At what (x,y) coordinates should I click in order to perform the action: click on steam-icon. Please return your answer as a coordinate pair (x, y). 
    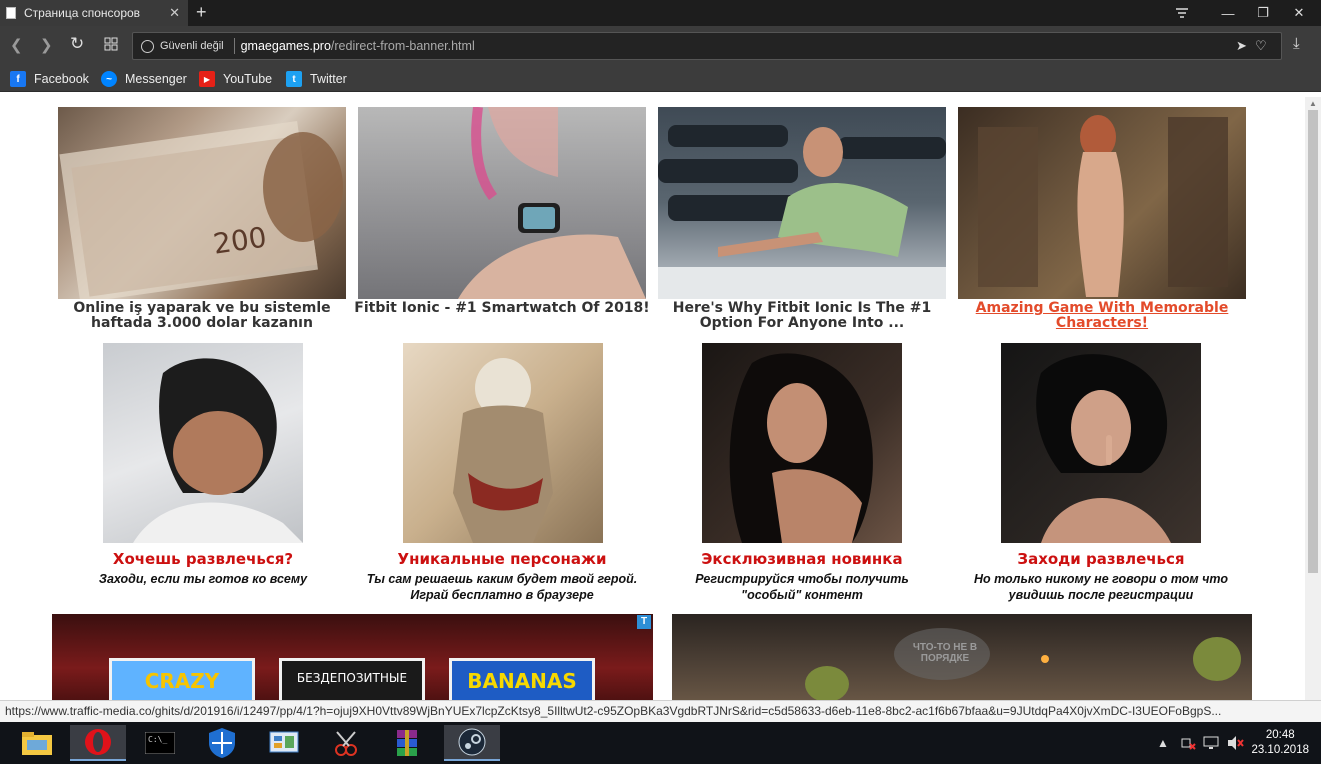
    Looking at the image, I should click on (472, 743).